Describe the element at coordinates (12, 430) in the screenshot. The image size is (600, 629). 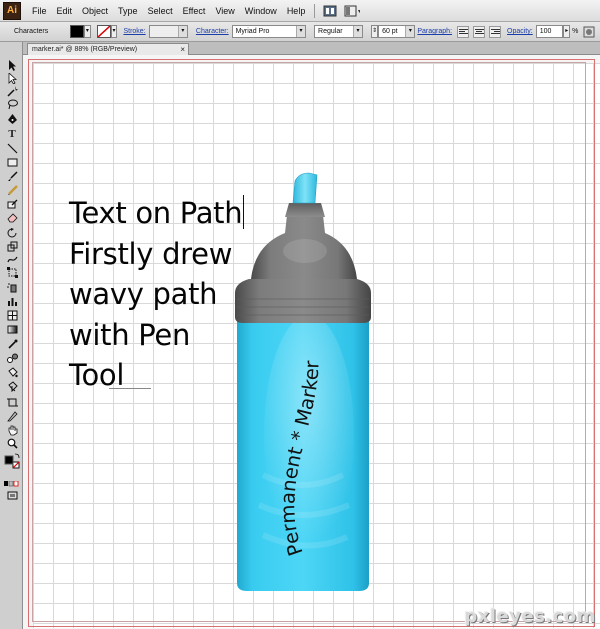
I see `hand-tool-icon` at that location.